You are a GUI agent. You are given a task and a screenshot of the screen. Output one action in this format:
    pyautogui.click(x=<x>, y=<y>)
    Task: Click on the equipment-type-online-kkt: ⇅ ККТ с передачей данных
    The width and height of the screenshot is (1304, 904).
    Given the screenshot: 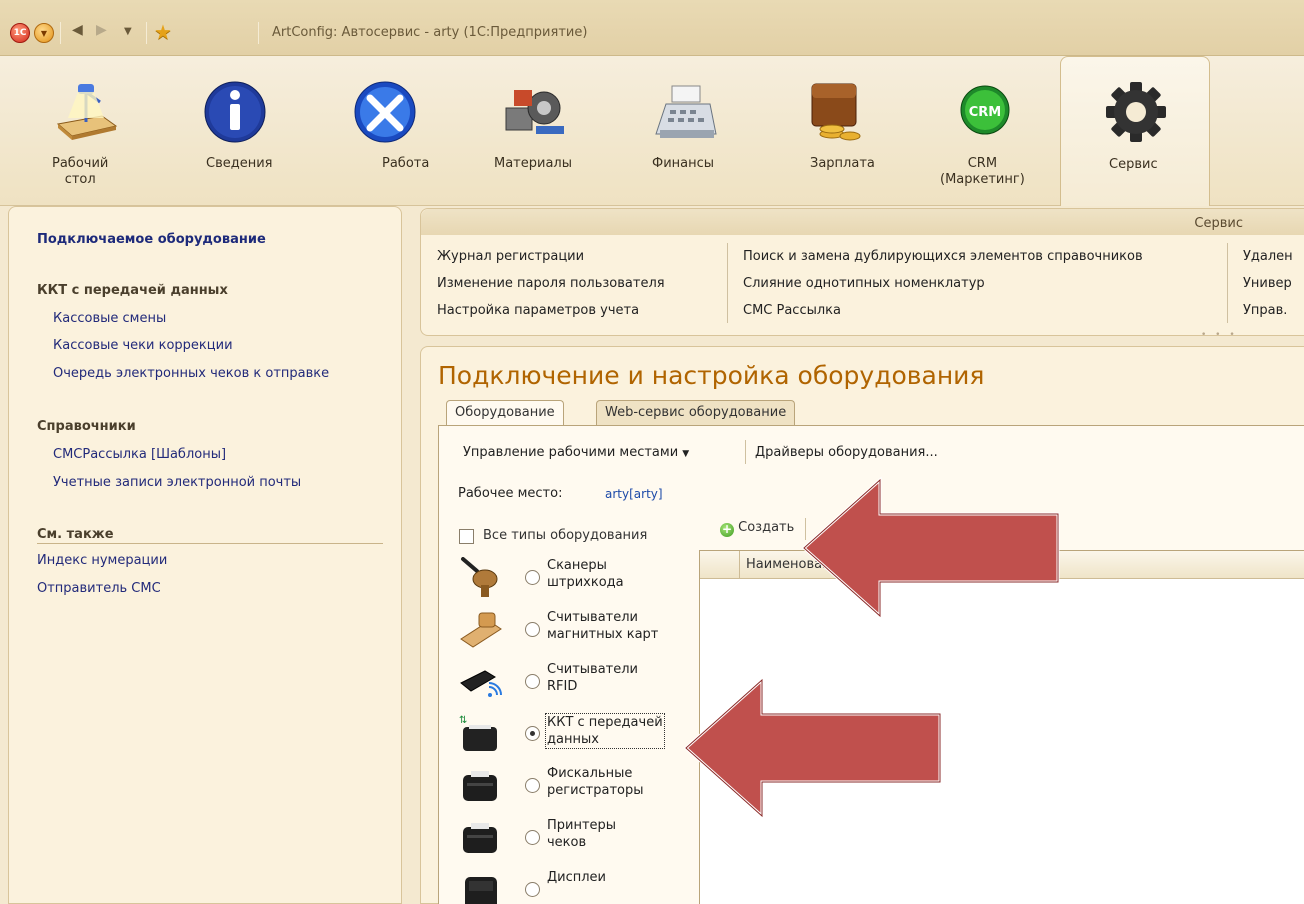 What is the action you would take?
    pyautogui.click(x=569, y=733)
    